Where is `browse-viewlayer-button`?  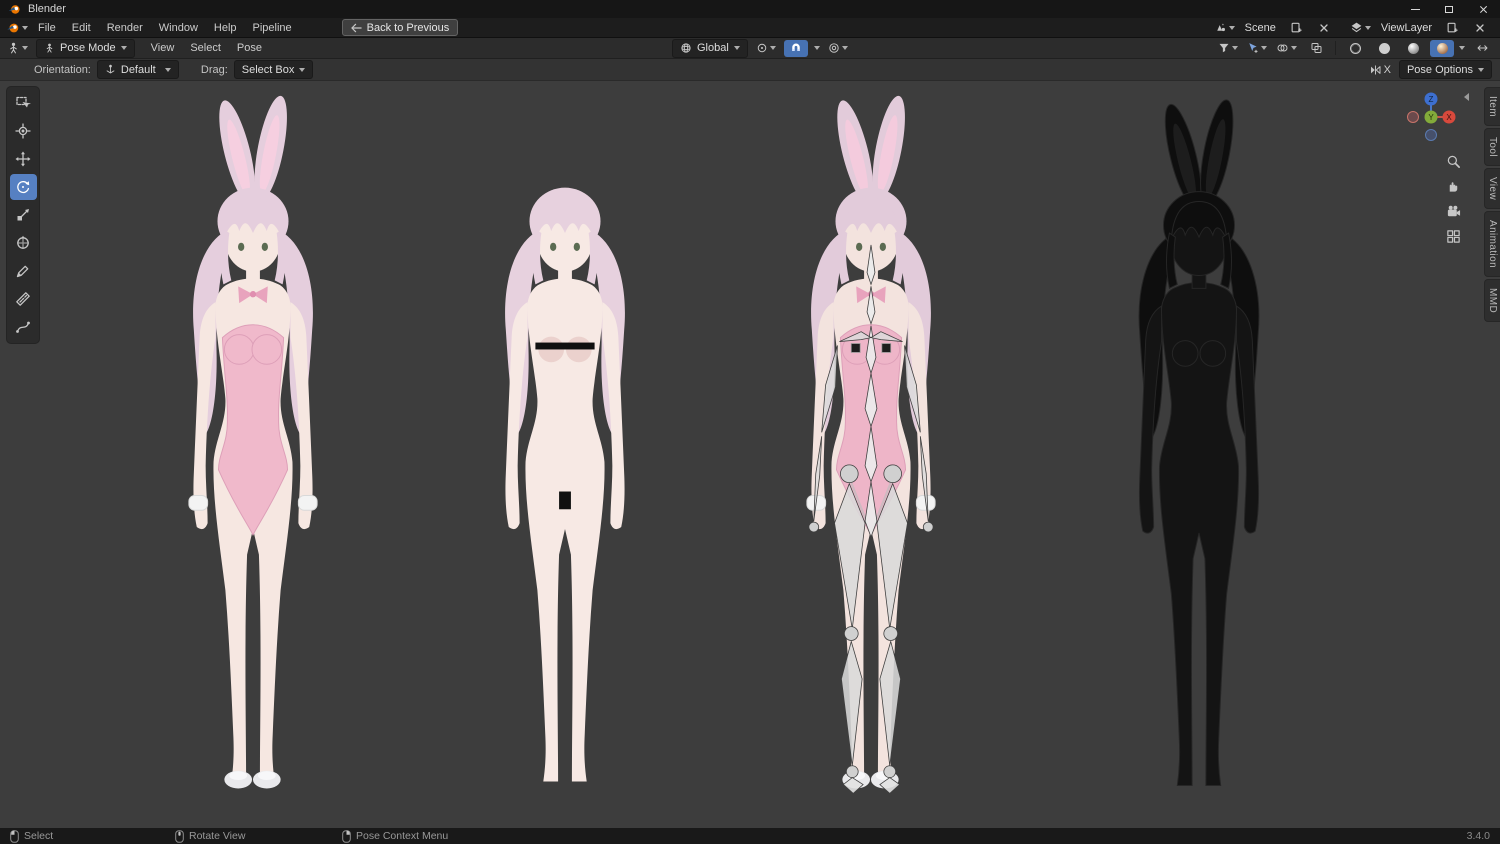
browse-viewlayer-button is located at coordinates (1360, 27).